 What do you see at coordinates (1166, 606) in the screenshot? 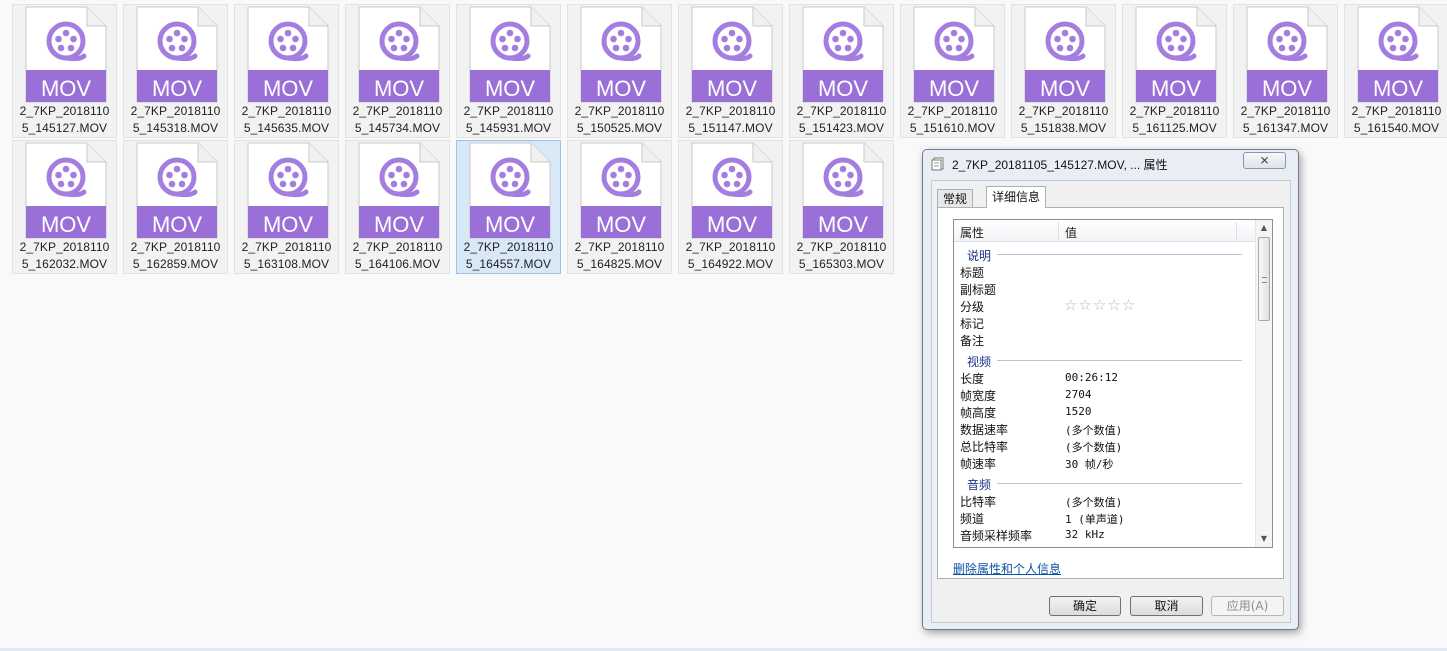
I see `cancel-button: 取消` at bounding box center [1166, 606].